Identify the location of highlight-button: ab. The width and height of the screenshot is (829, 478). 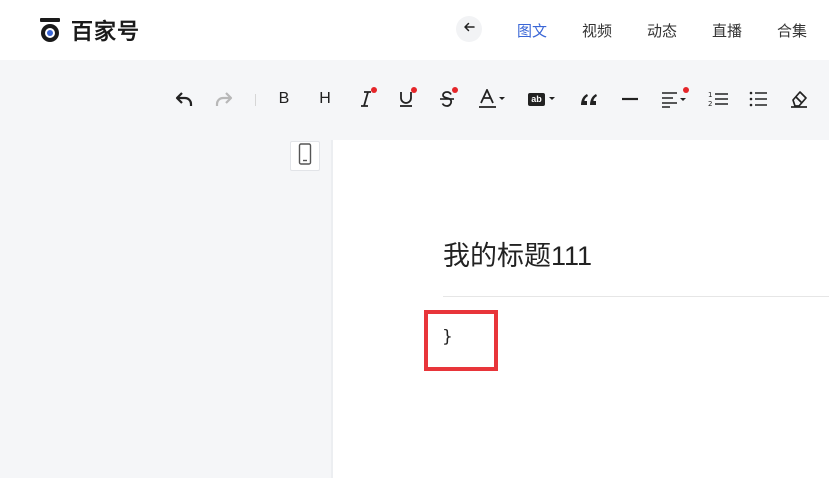
(542, 99).